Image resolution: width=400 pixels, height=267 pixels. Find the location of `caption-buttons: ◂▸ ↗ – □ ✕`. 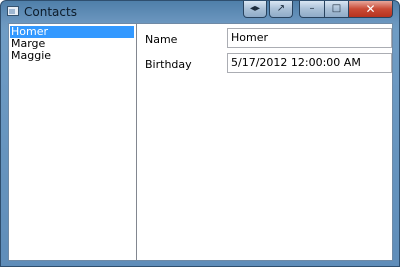

caption-buttons: ◂▸ ↗ – □ ✕ is located at coordinates (317, 10).